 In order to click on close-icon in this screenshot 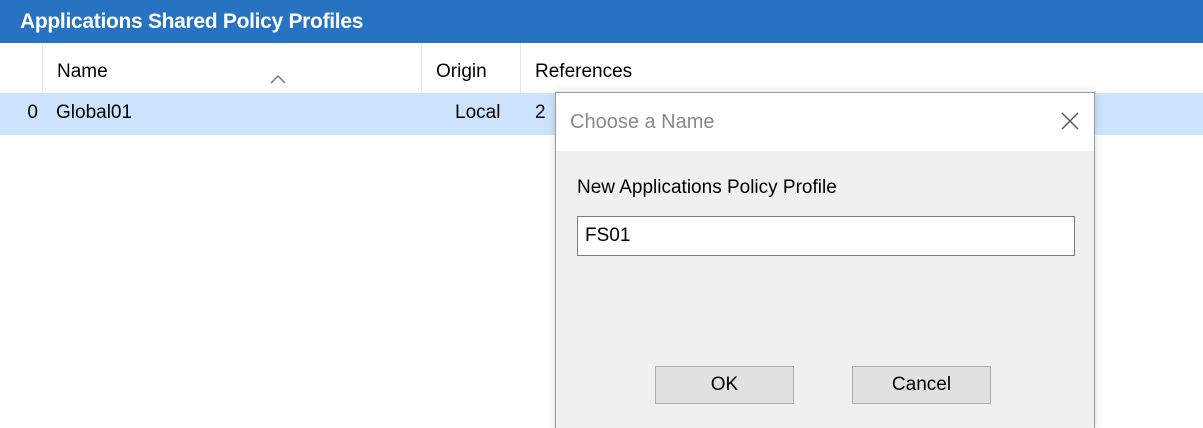, I will do `click(1070, 121)`.